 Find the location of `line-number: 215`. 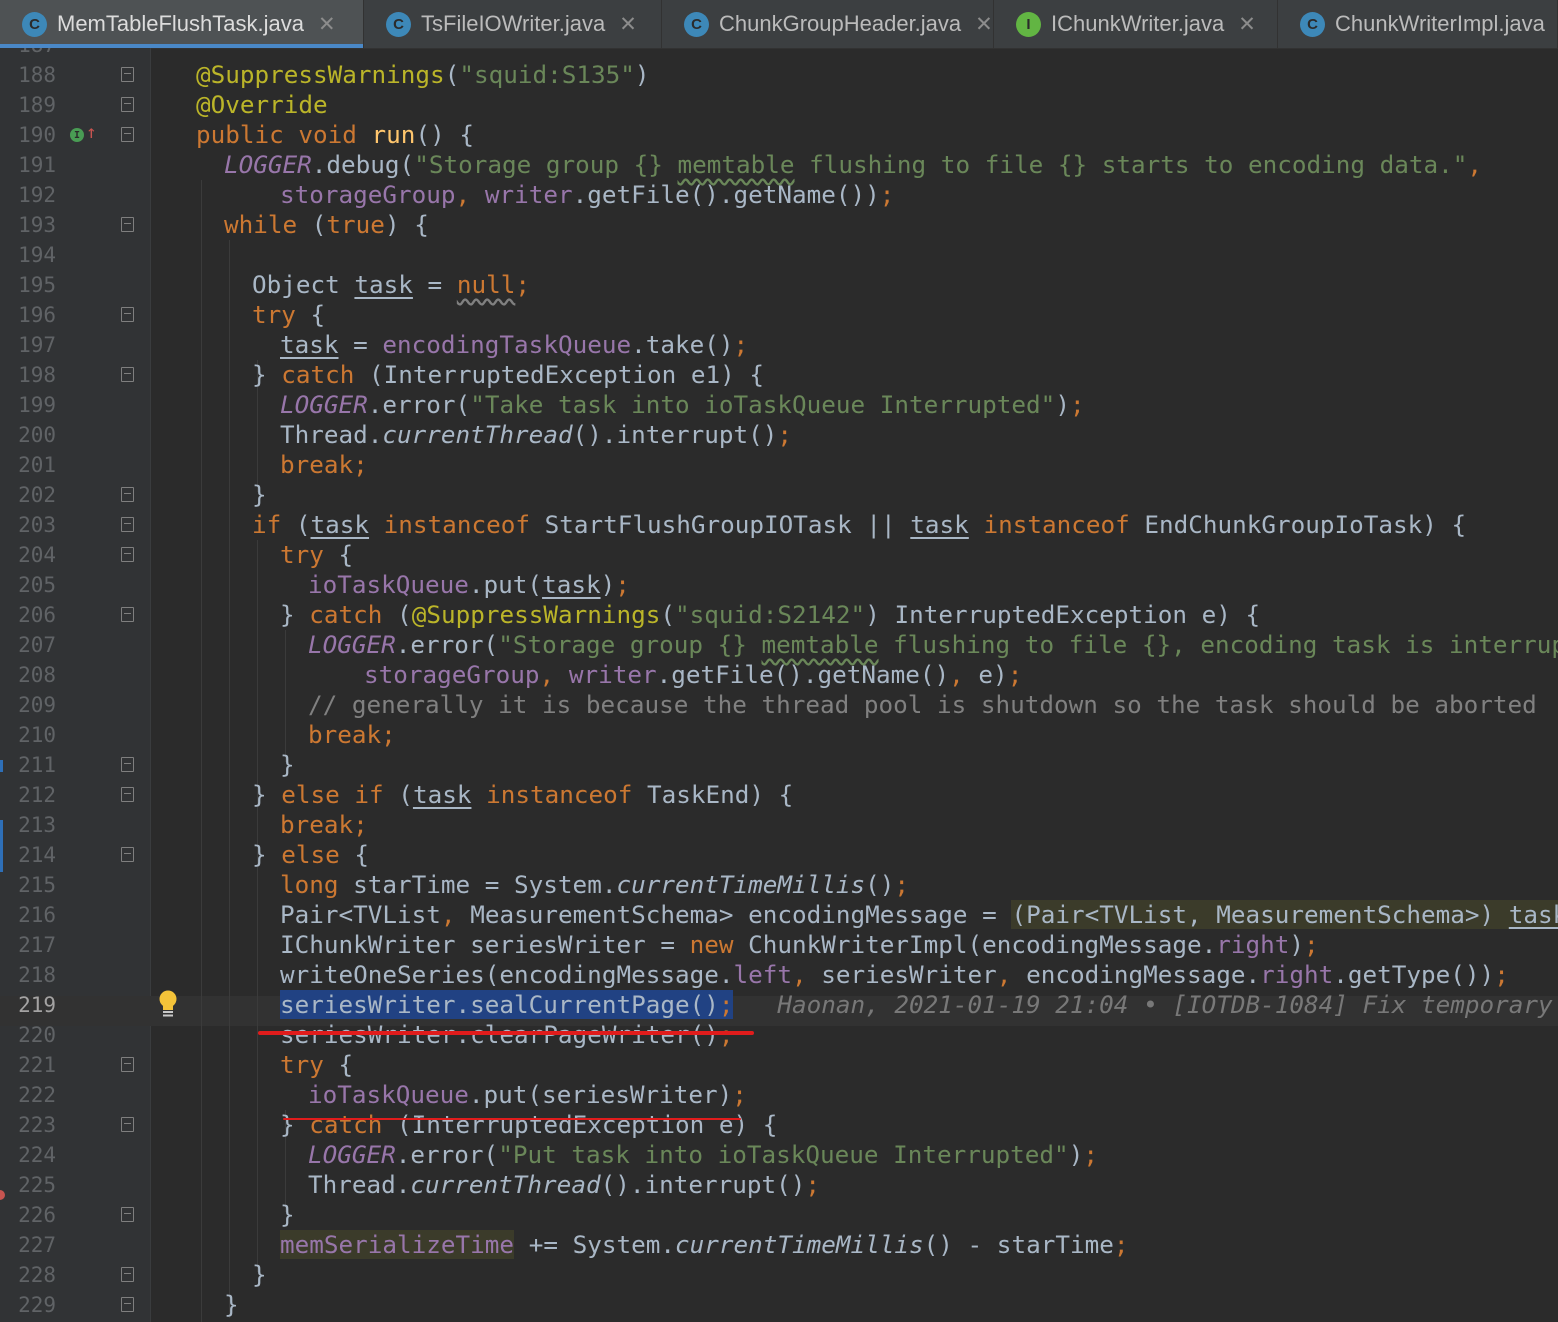

line-number: 215 is located at coordinates (28, 885).